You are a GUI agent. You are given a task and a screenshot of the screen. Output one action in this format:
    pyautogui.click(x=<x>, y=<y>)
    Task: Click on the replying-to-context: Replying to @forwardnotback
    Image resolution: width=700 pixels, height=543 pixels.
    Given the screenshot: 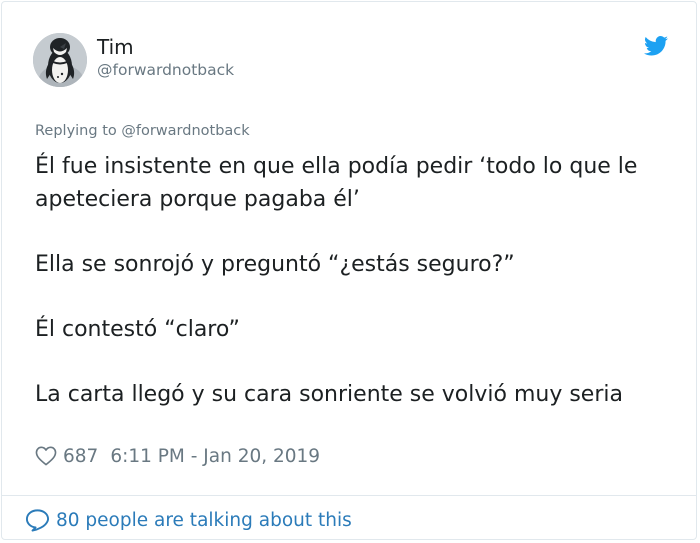 What is the action you would take?
    pyautogui.click(x=142, y=131)
    